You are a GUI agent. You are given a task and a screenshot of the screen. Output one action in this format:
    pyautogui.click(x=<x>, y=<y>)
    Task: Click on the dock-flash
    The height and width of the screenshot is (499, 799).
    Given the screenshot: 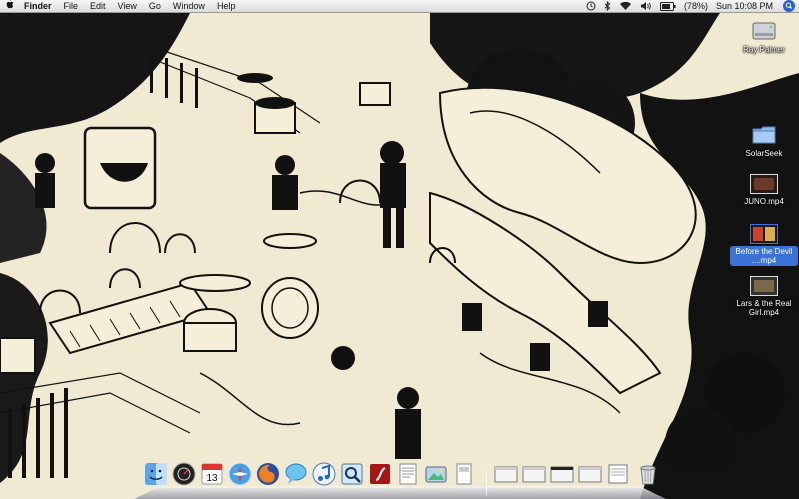 What is the action you would take?
    pyautogui.click(x=380, y=476)
    